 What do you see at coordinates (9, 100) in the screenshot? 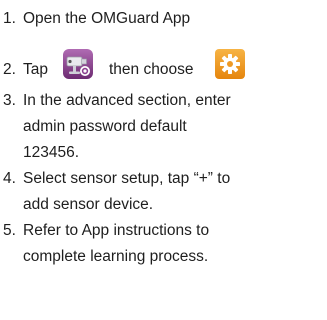
I see `step-number: 3.` at bounding box center [9, 100].